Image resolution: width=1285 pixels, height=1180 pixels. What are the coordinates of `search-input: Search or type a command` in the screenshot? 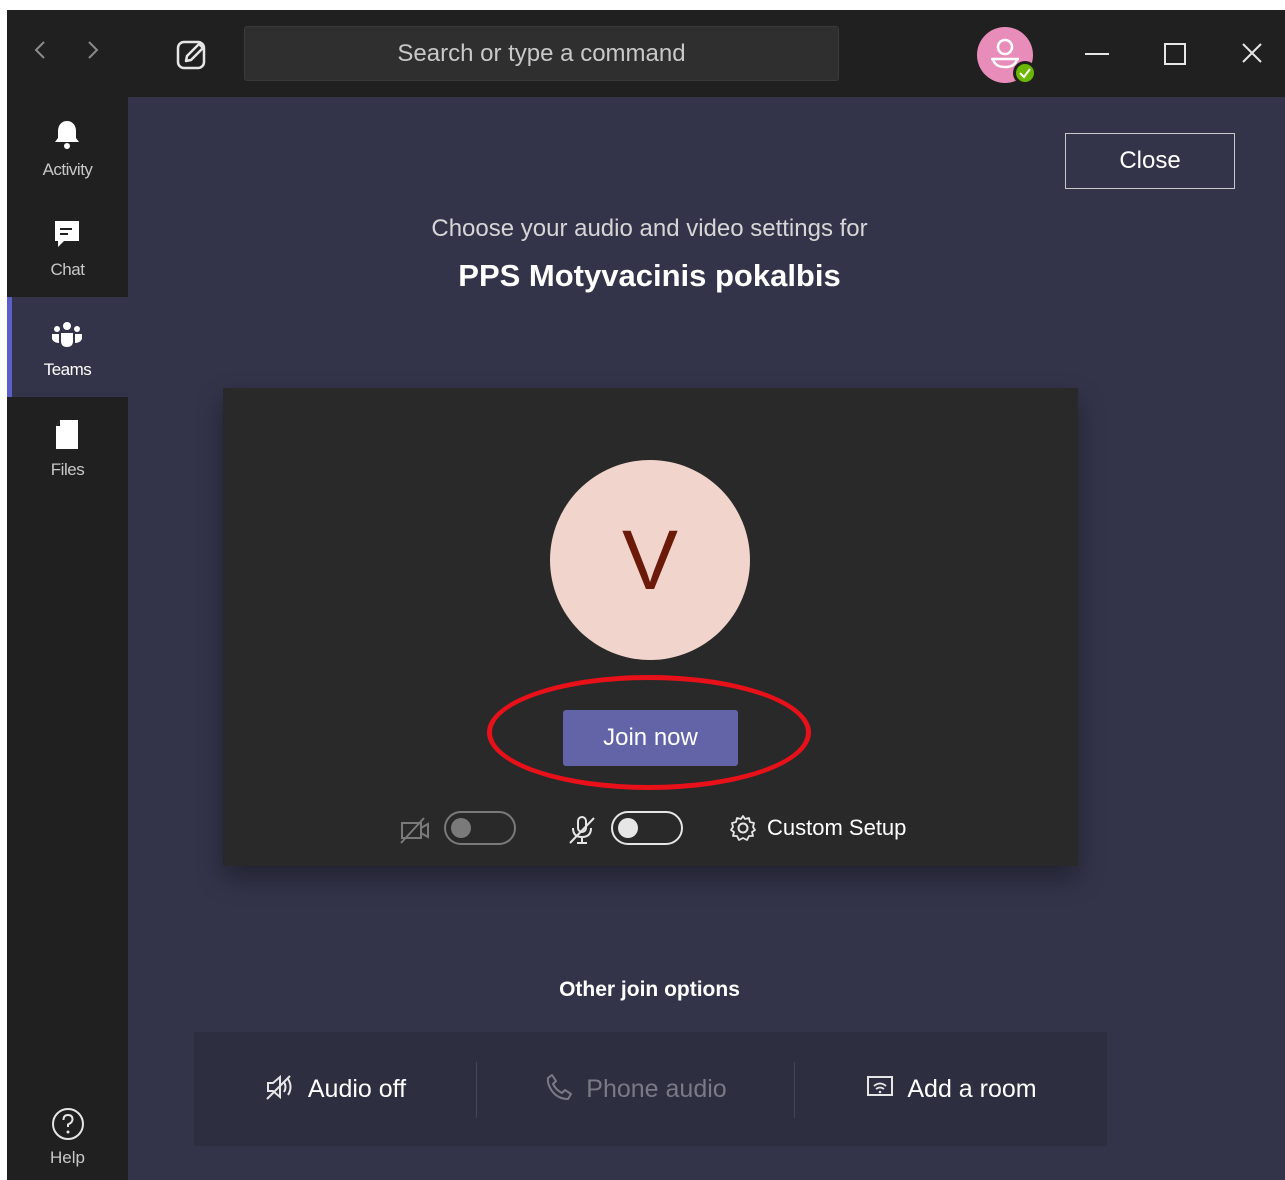 It's located at (541, 53).